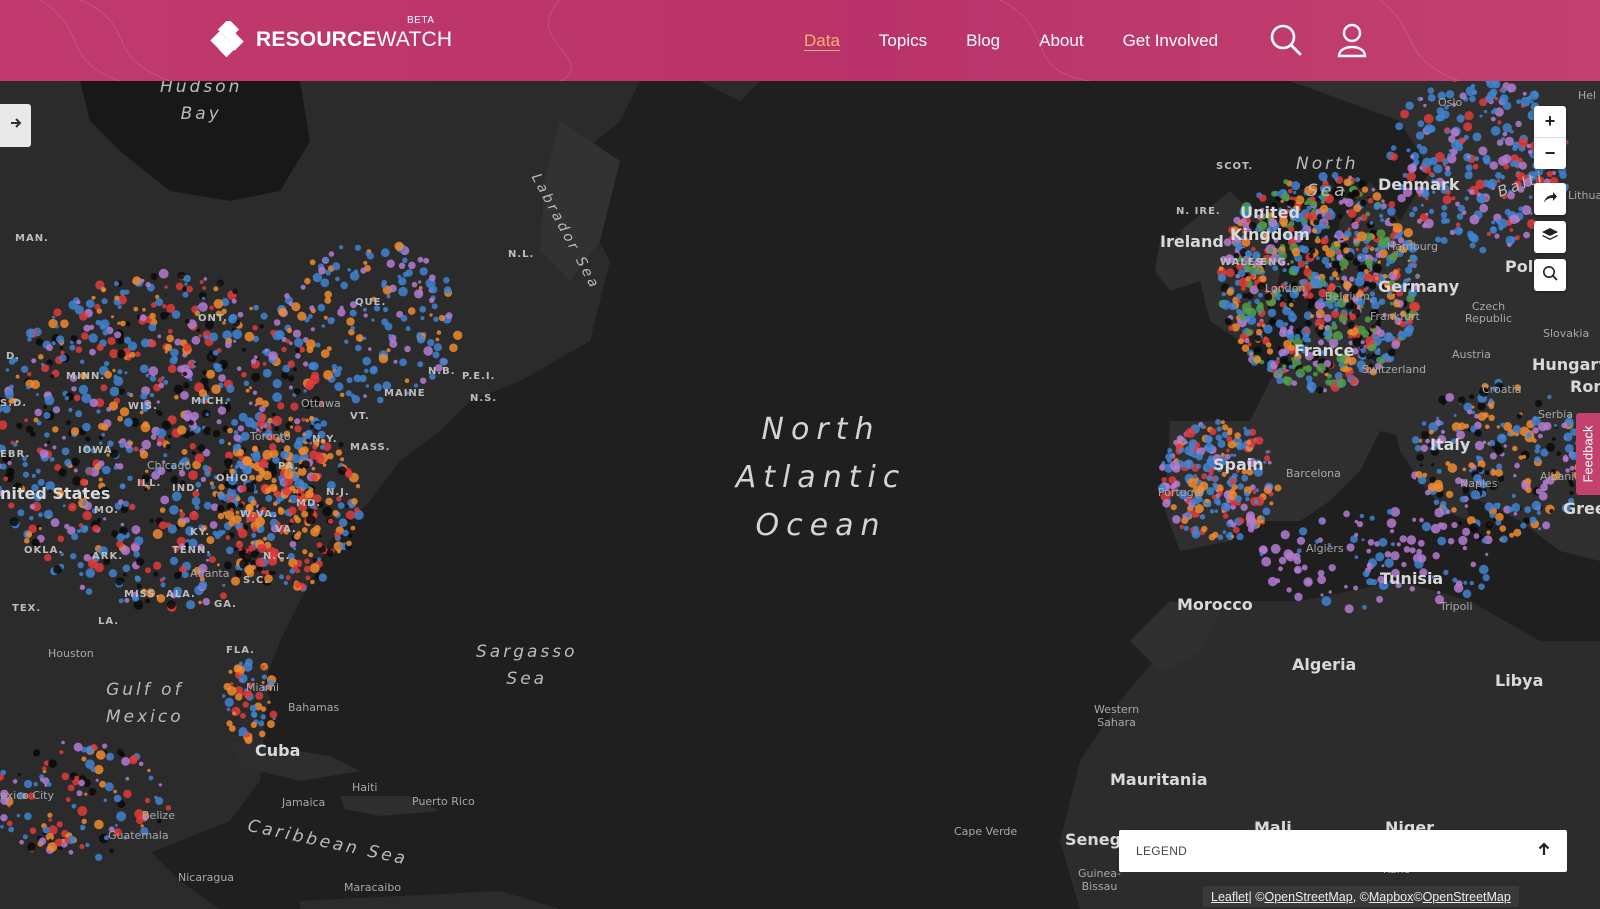  I want to click on zoom-out-button: −, so click(1550, 153).